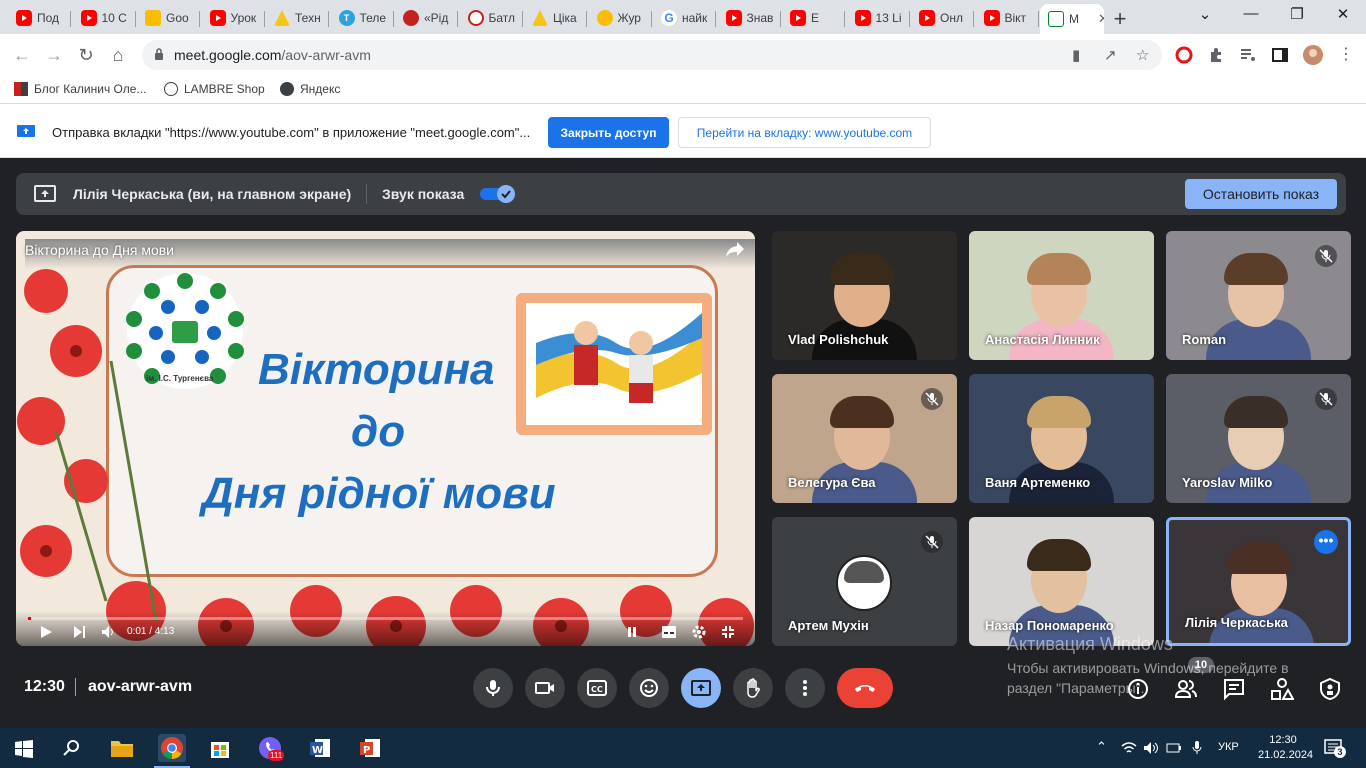 The image size is (1366, 768). What do you see at coordinates (1313, 55) in the screenshot?
I see `profile-avatar` at bounding box center [1313, 55].